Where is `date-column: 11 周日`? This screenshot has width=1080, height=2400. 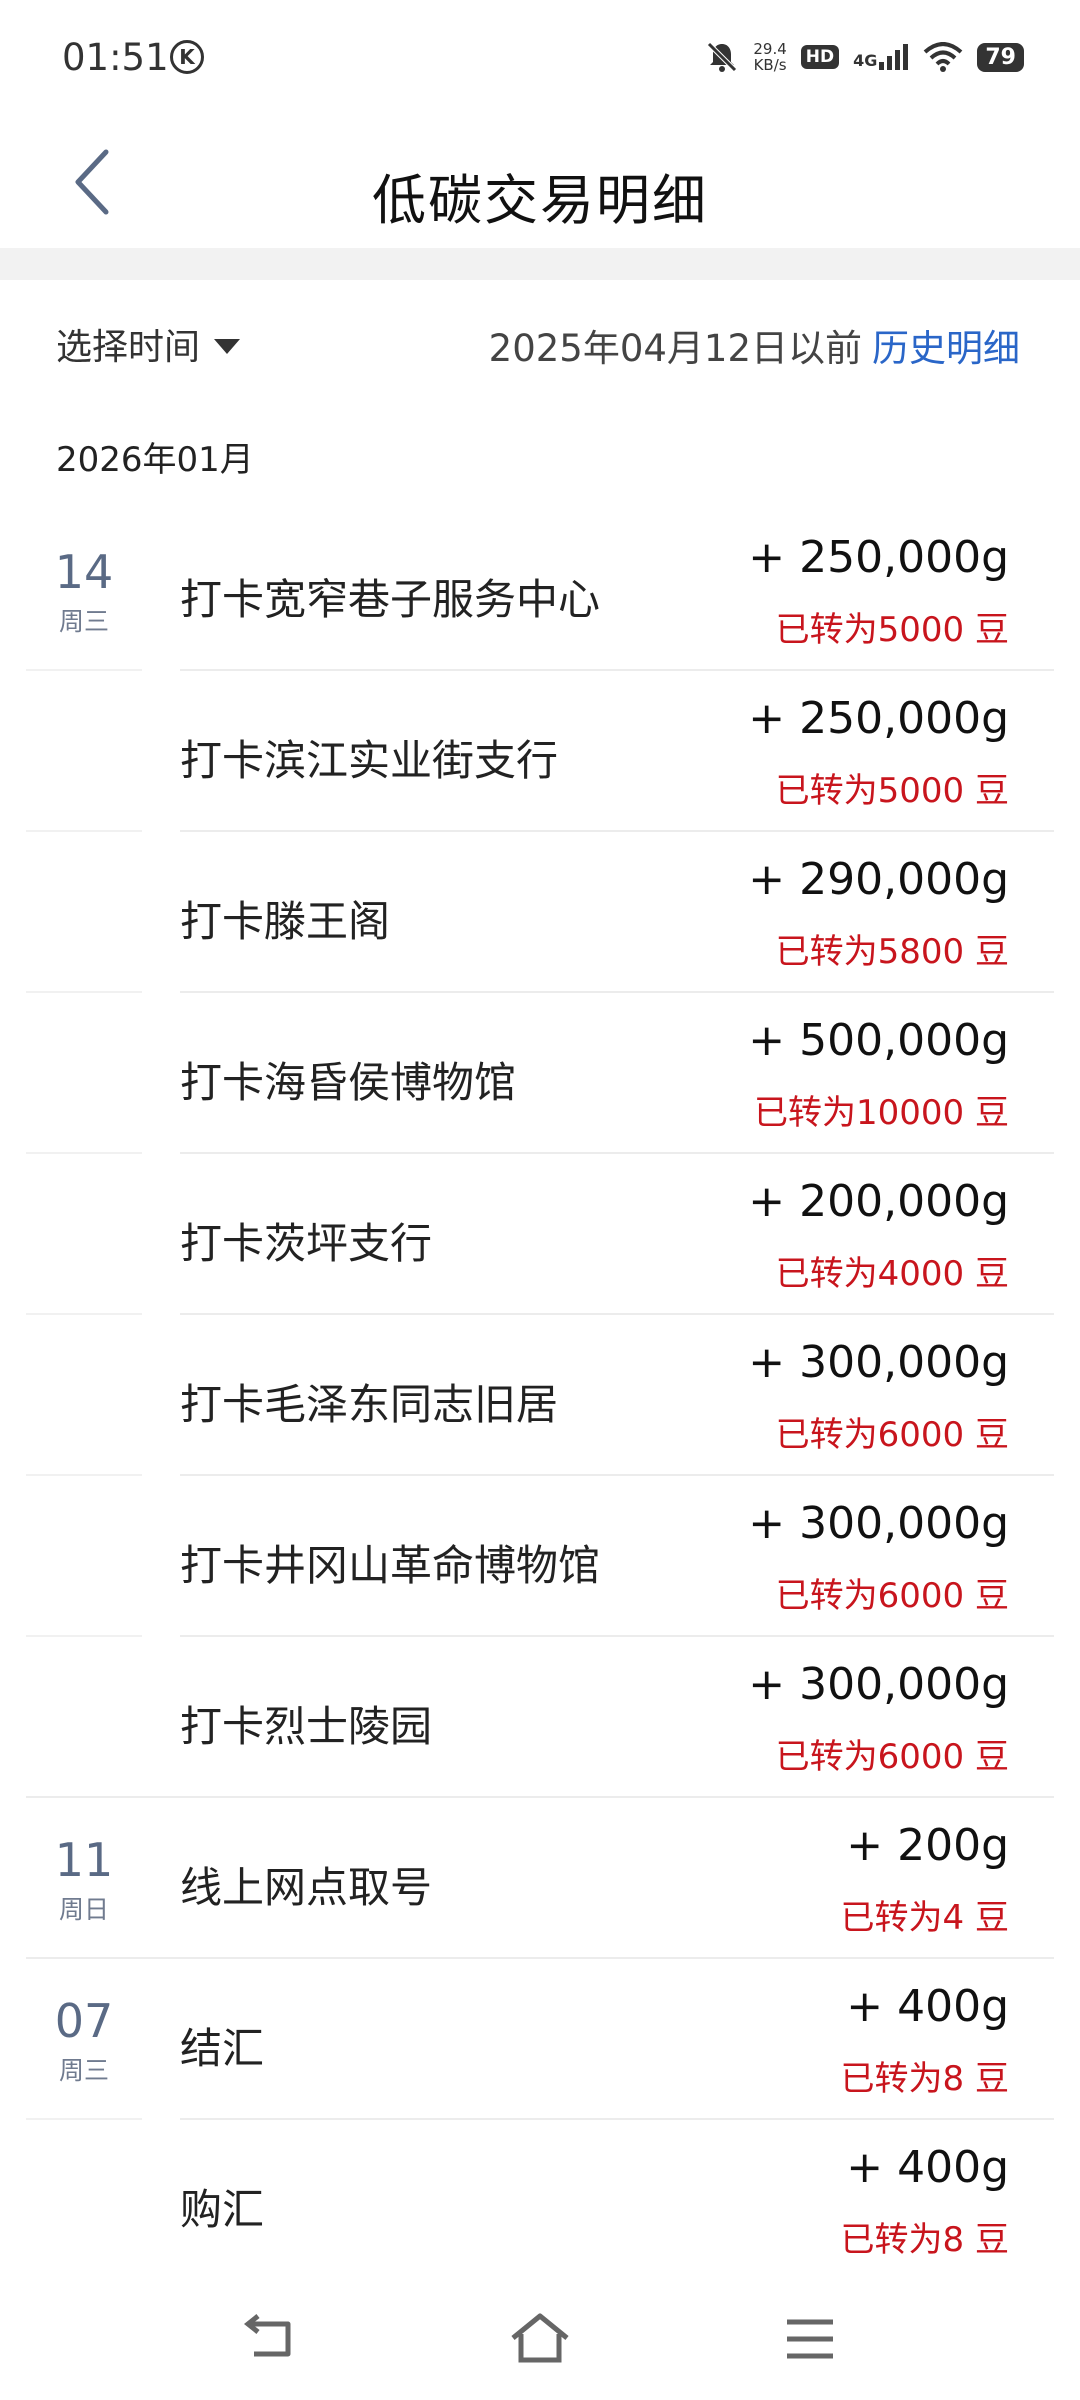
date-column: 11 周日 is located at coordinates (84, 1878).